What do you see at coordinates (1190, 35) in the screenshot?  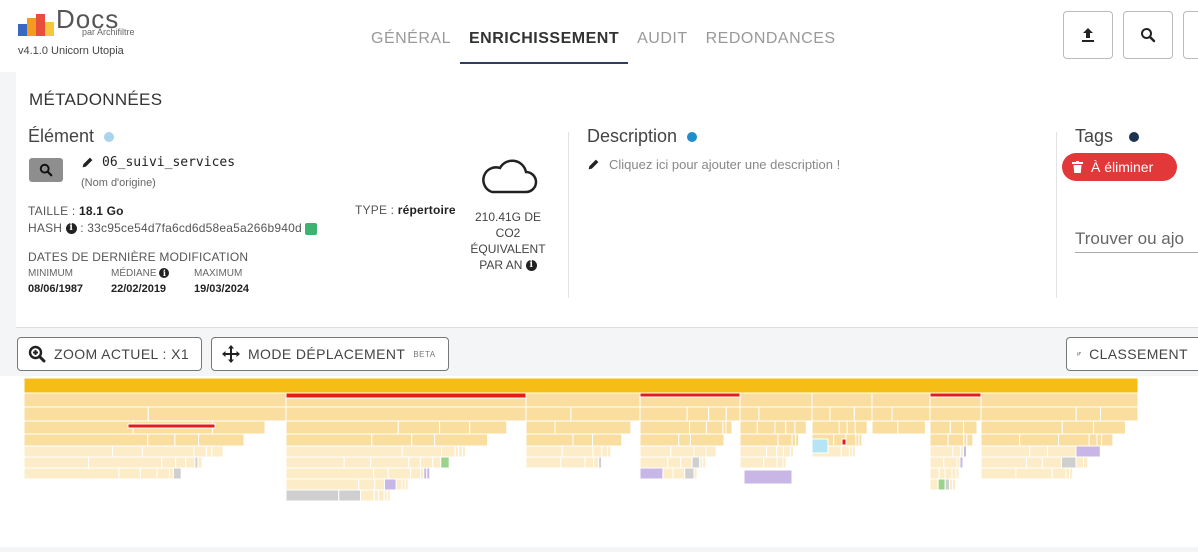 I see `more-button` at bounding box center [1190, 35].